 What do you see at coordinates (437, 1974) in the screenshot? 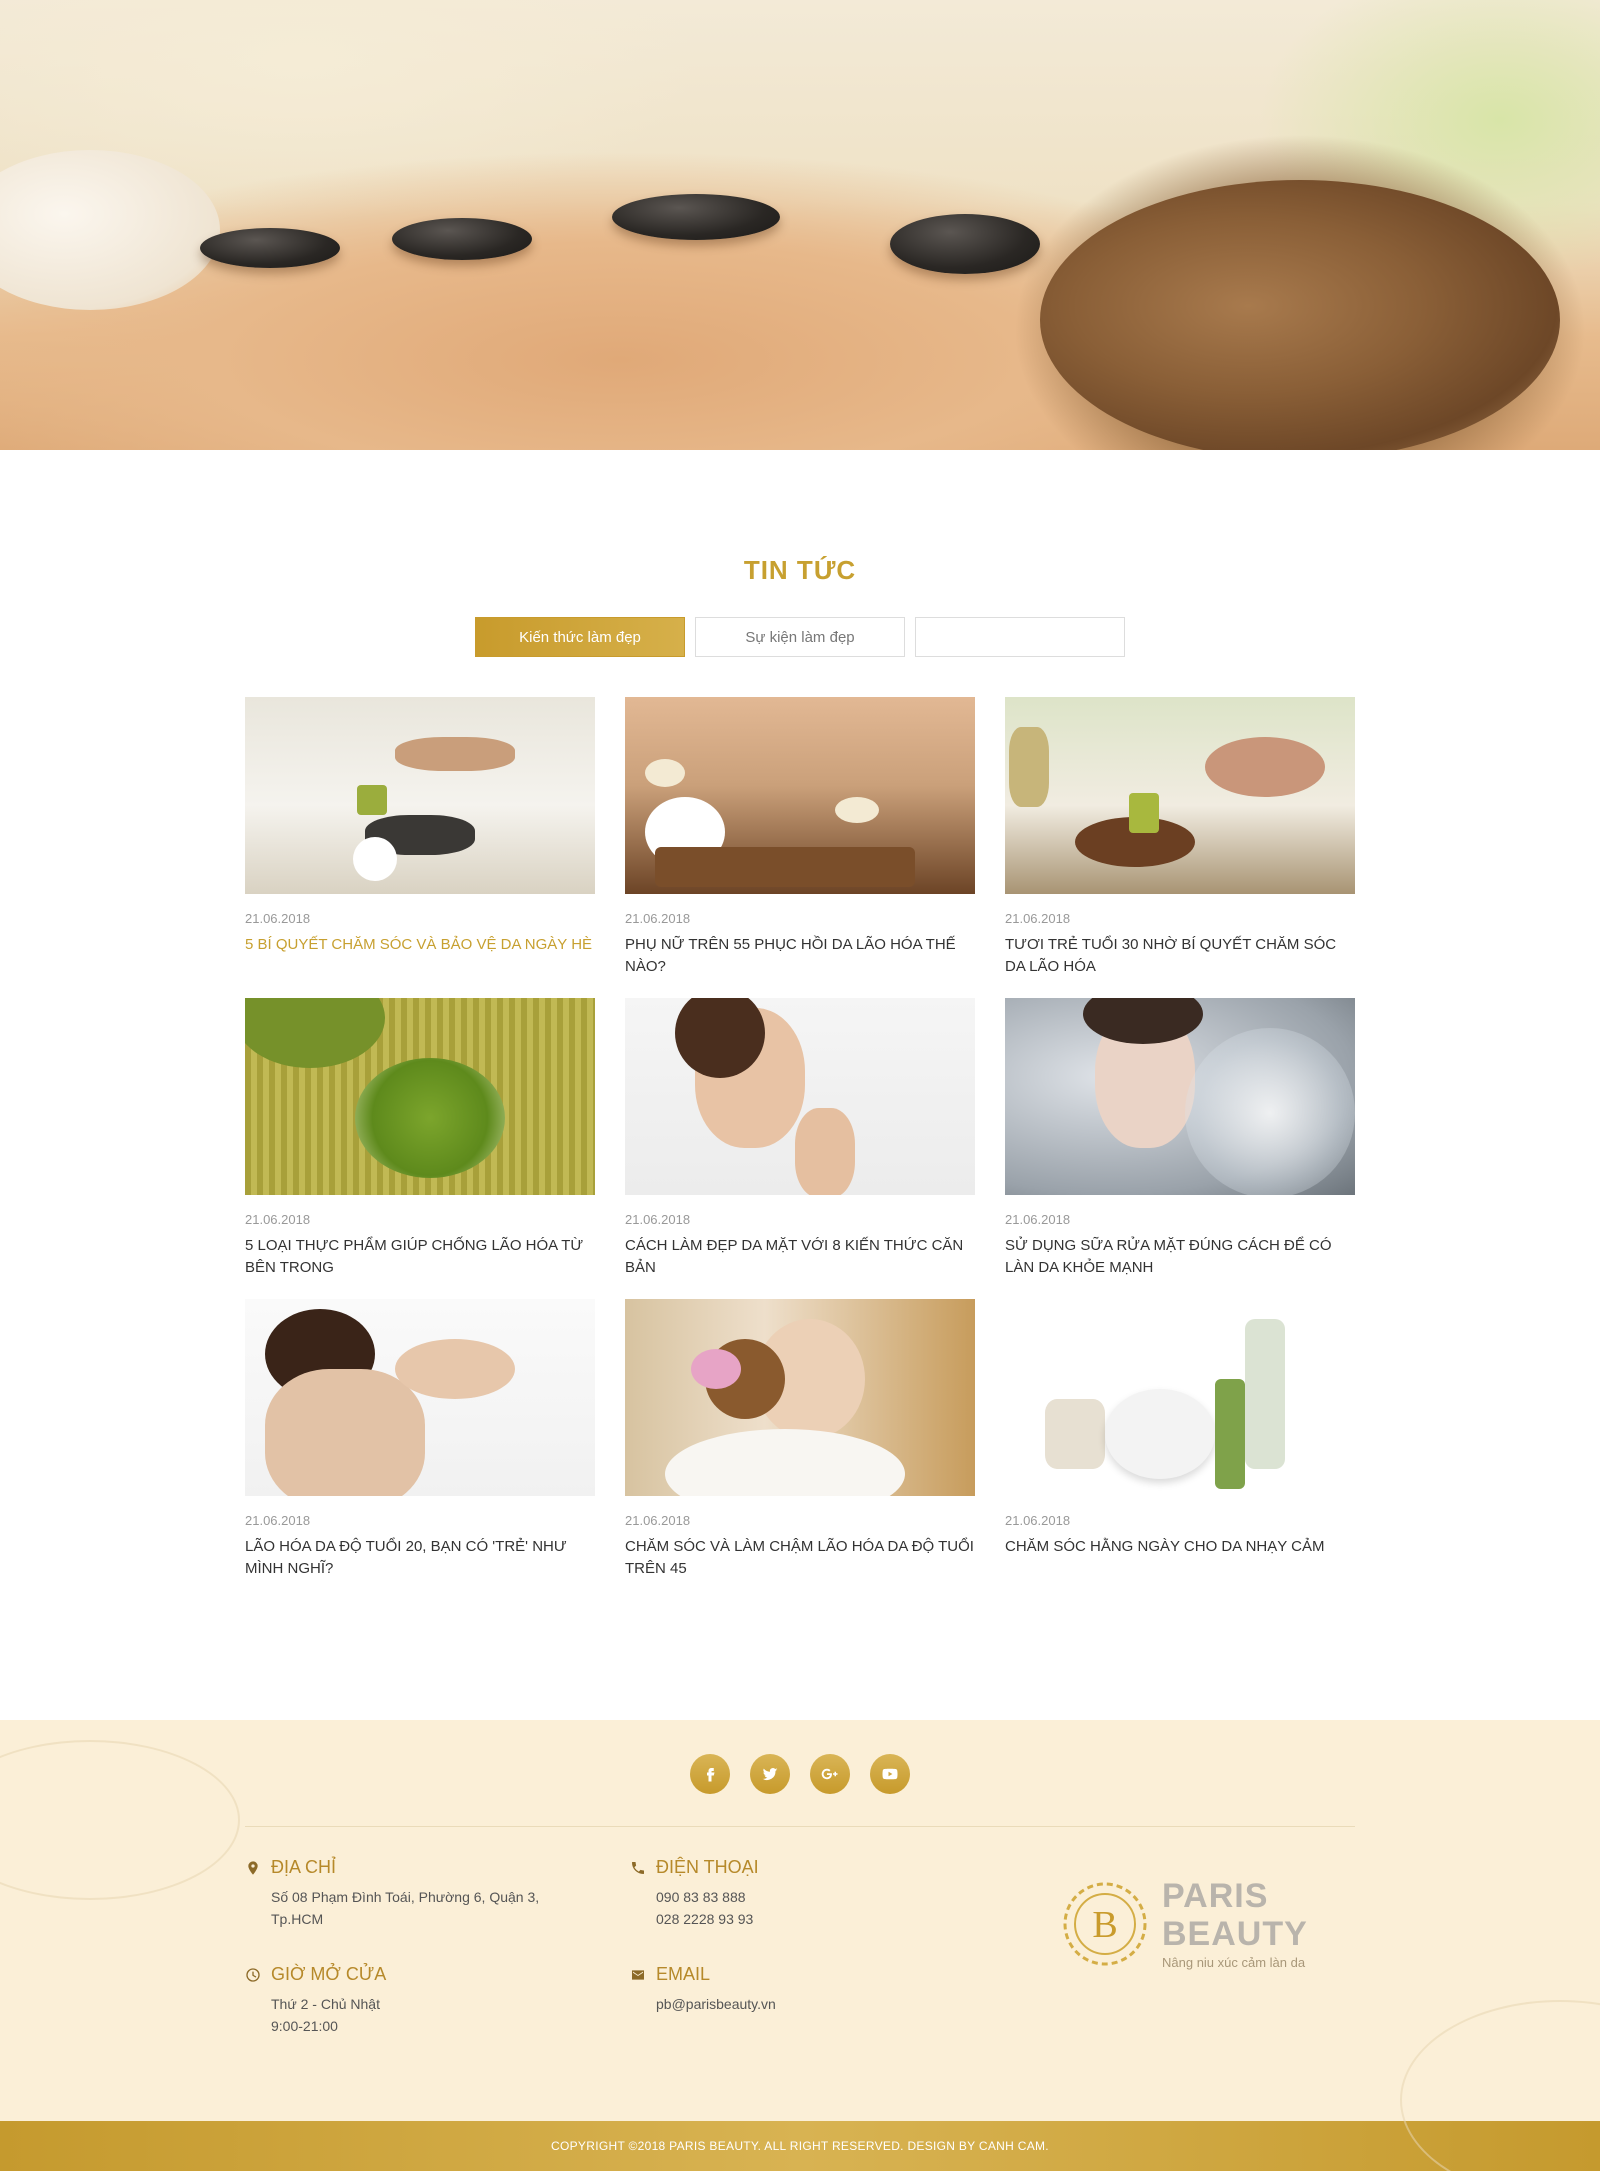
I see `hours-heading: GIỜ MỞ CỬA` at bounding box center [437, 1974].